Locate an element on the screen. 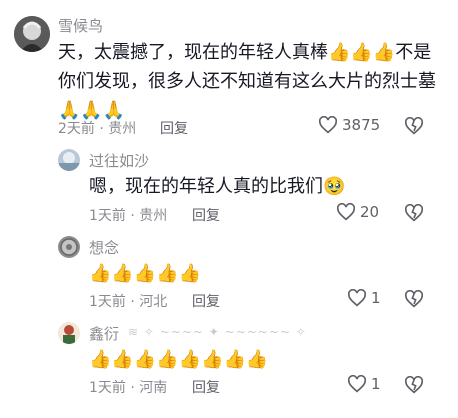  comment-username: 雪候鸟 is located at coordinates (80, 25).